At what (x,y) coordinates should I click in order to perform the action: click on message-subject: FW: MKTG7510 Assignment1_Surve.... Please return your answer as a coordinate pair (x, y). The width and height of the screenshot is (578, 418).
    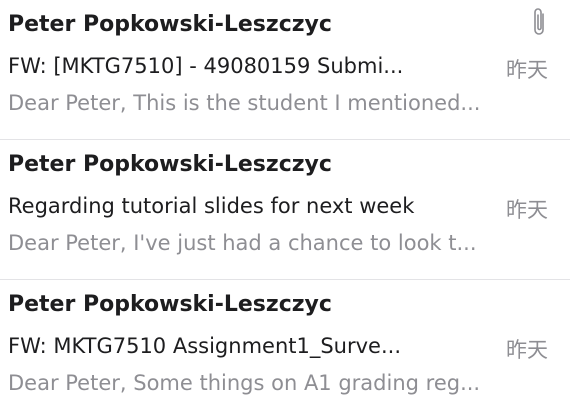
    Looking at the image, I should click on (204, 346).